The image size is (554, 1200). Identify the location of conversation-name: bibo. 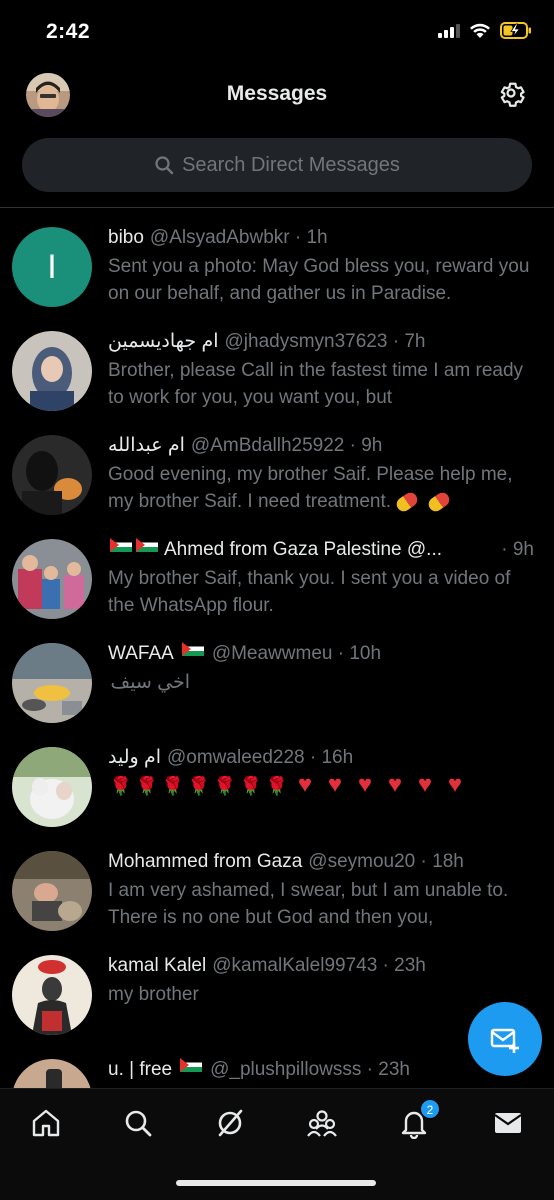
(126, 237).